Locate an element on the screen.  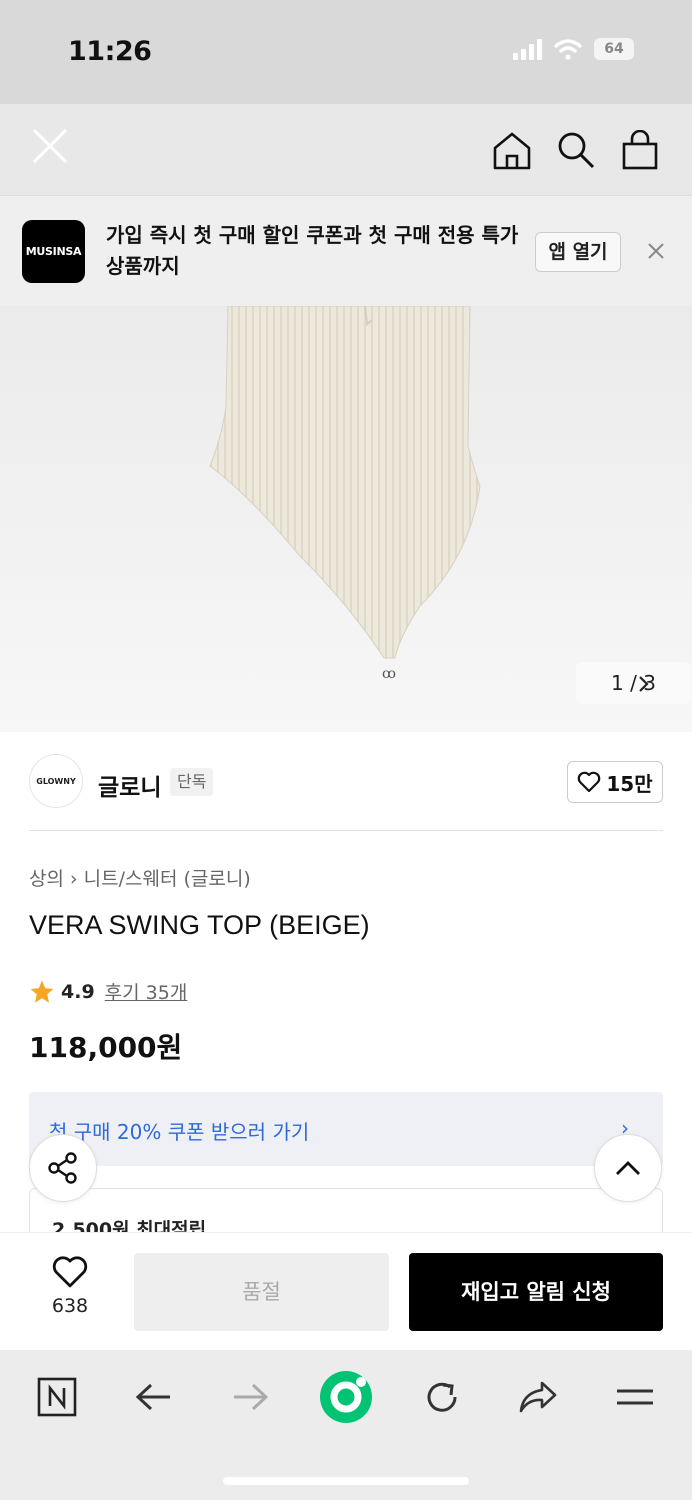
breadcrumb: 상의 › 니트/스웨터 (글로니) is located at coordinates (140, 877).